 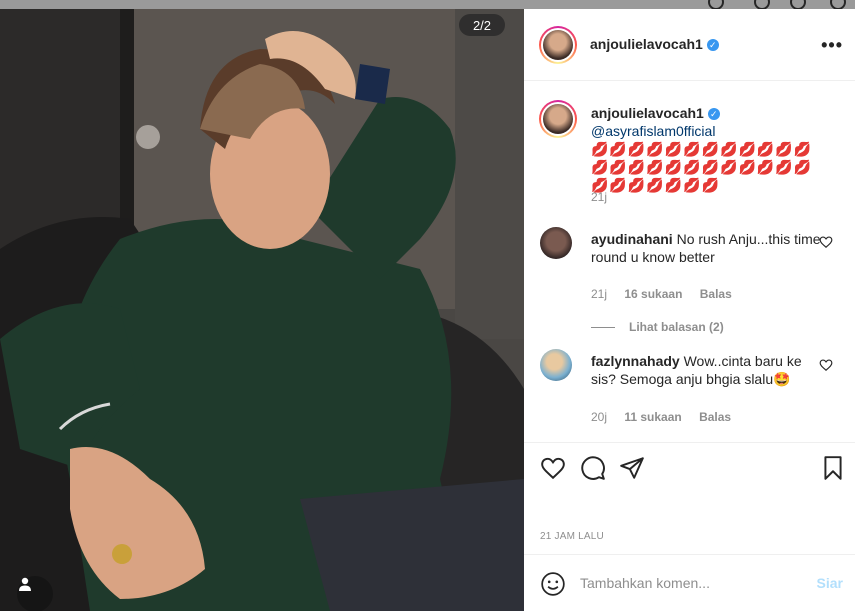 I want to click on comment-time: 21j, so click(x=599, y=294).